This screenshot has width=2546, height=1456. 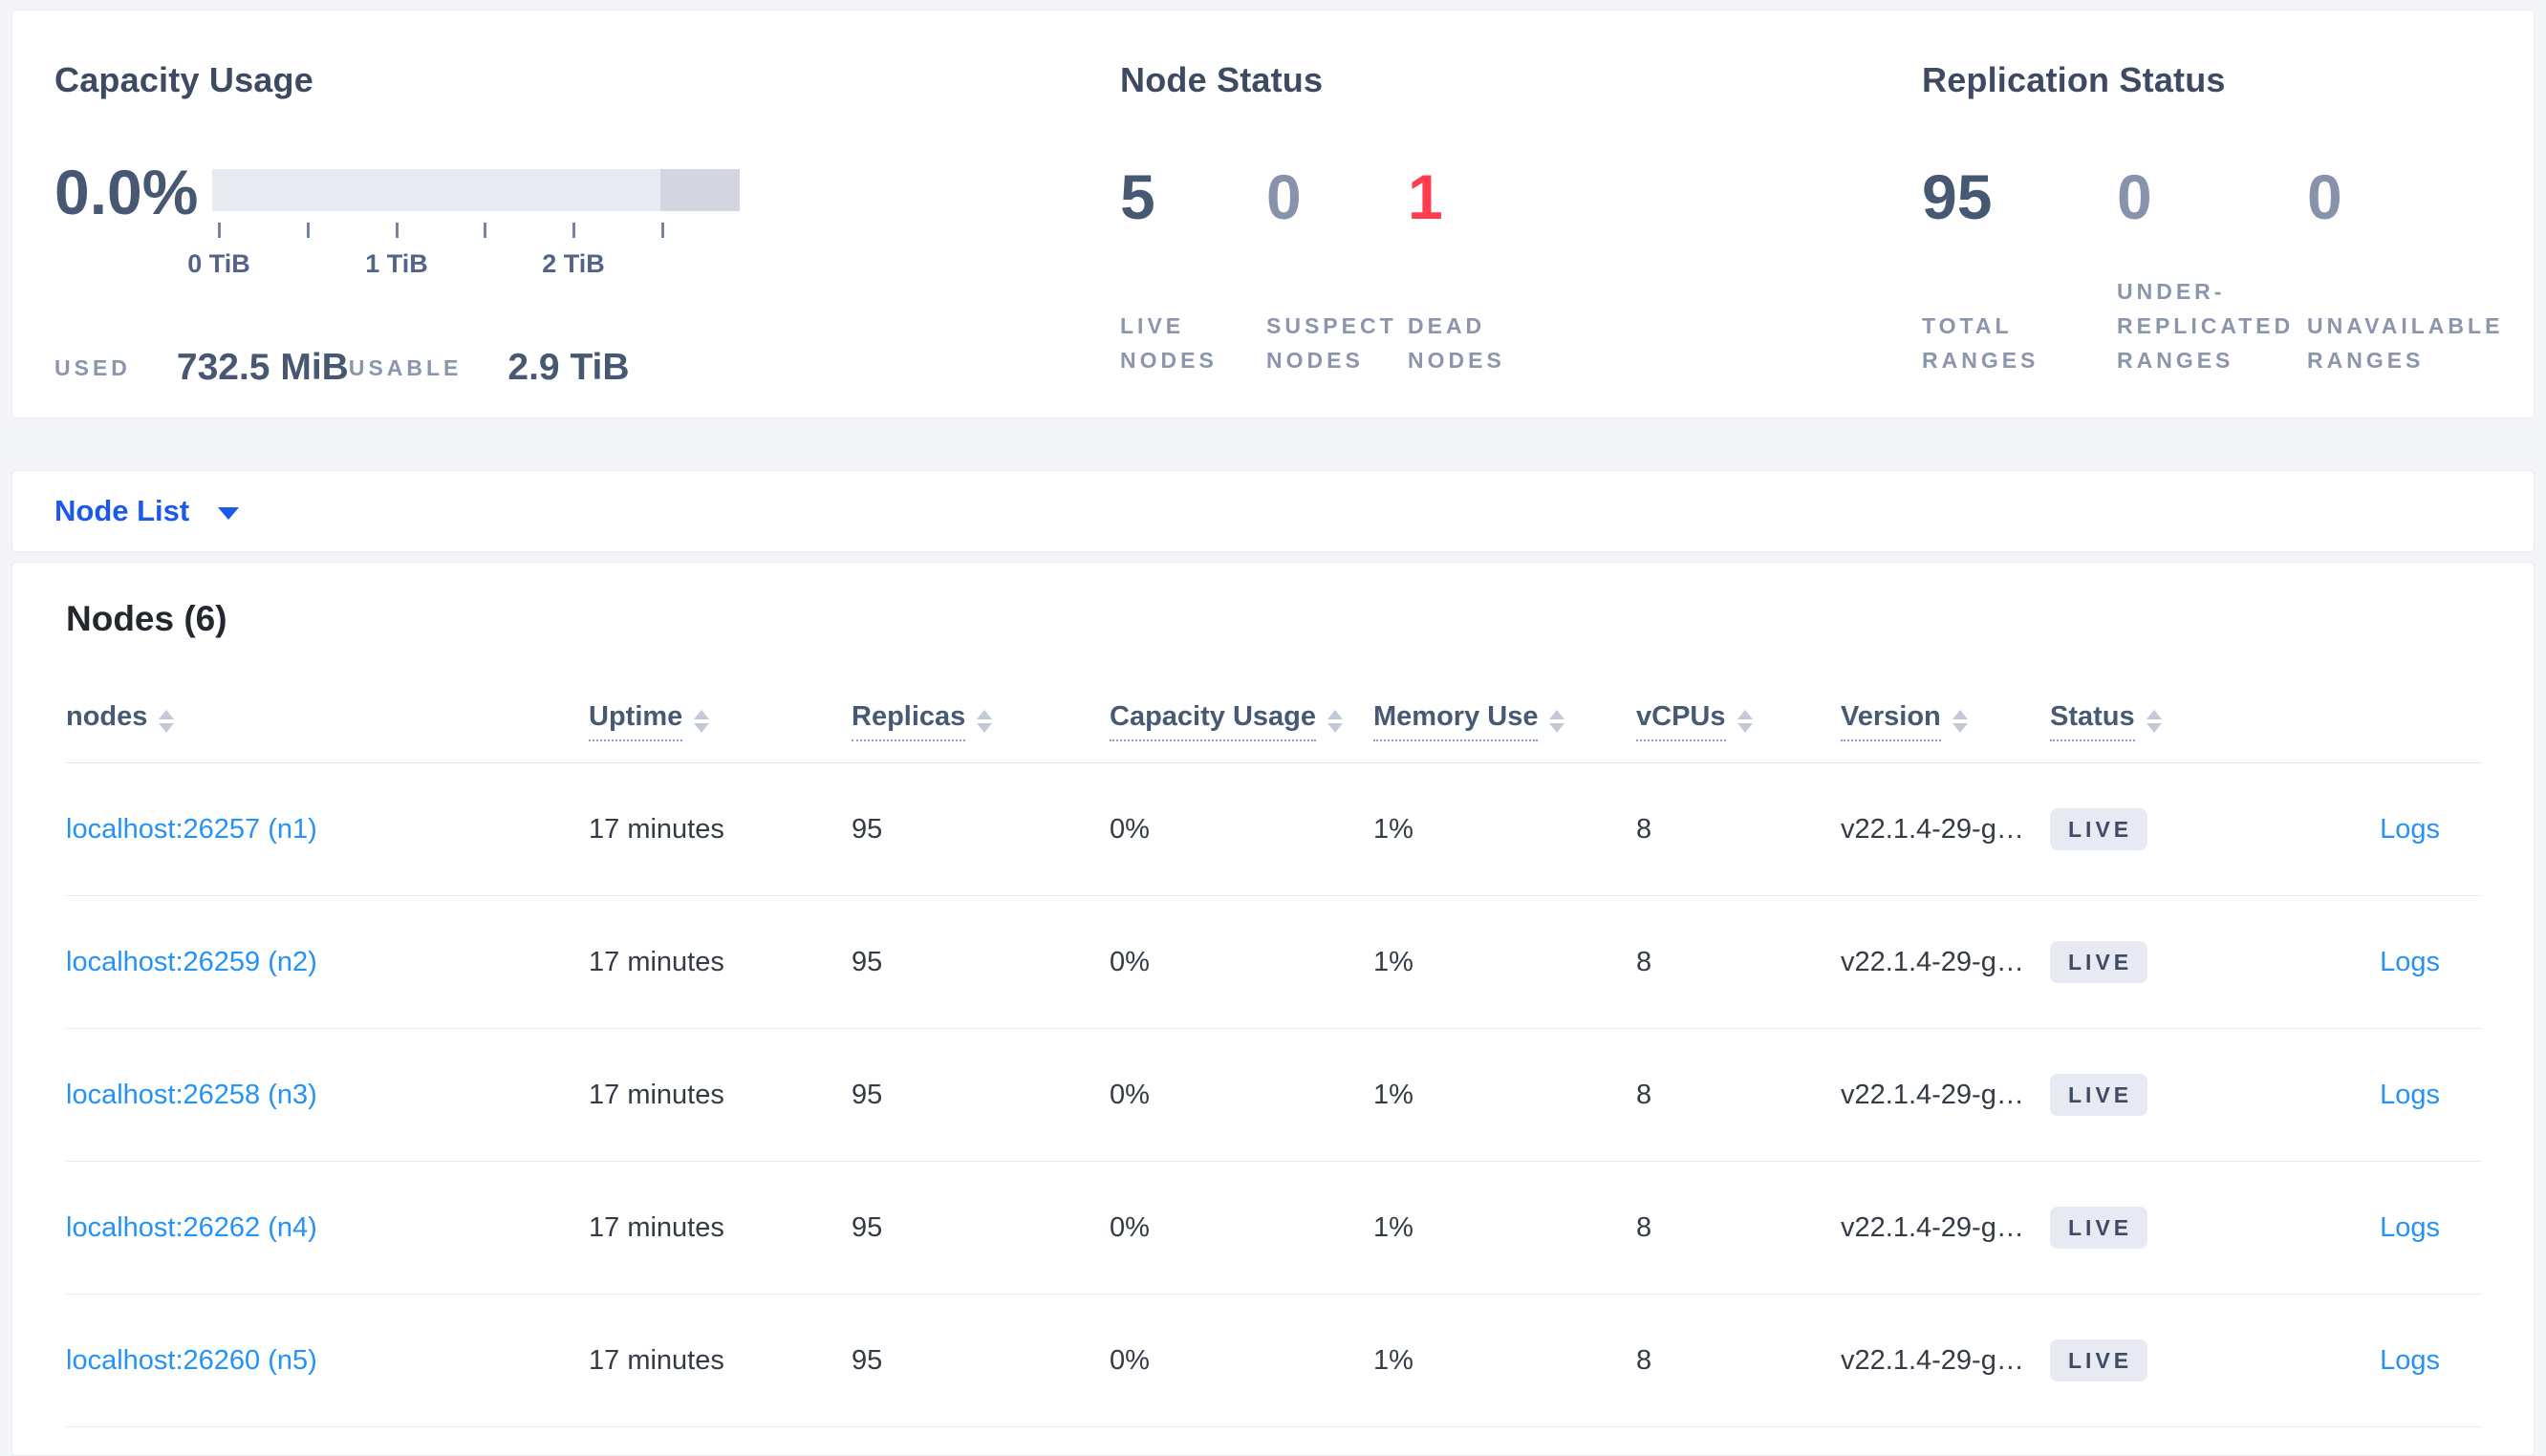 I want to click on total-ranges-metric: 95 TOTAL RANGES, so click(x=2019, y=270).